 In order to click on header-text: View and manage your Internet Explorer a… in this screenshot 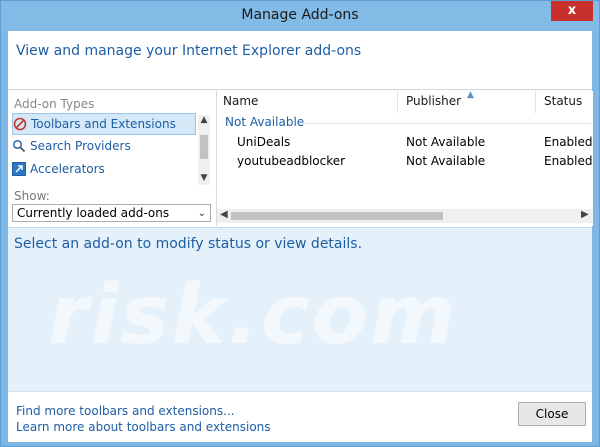, I will do `click(189, 51)`.